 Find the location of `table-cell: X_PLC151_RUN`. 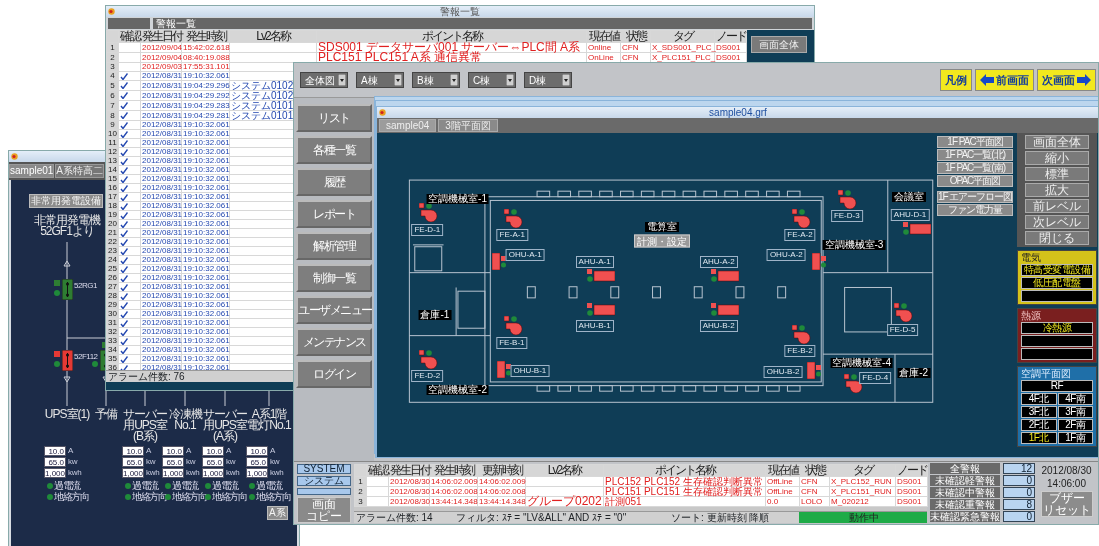

table-cell: X_PLC151_RUN is located at coordinates (862, 491).